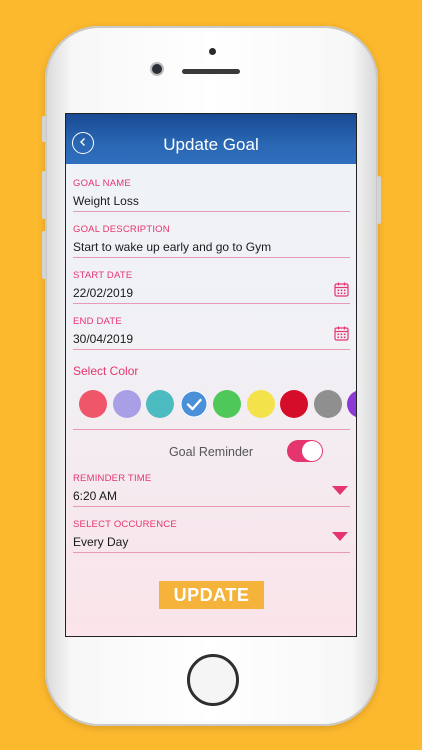 The image size is (422, 750). I want to click on page-title: Update Goal, so click(211, 144).